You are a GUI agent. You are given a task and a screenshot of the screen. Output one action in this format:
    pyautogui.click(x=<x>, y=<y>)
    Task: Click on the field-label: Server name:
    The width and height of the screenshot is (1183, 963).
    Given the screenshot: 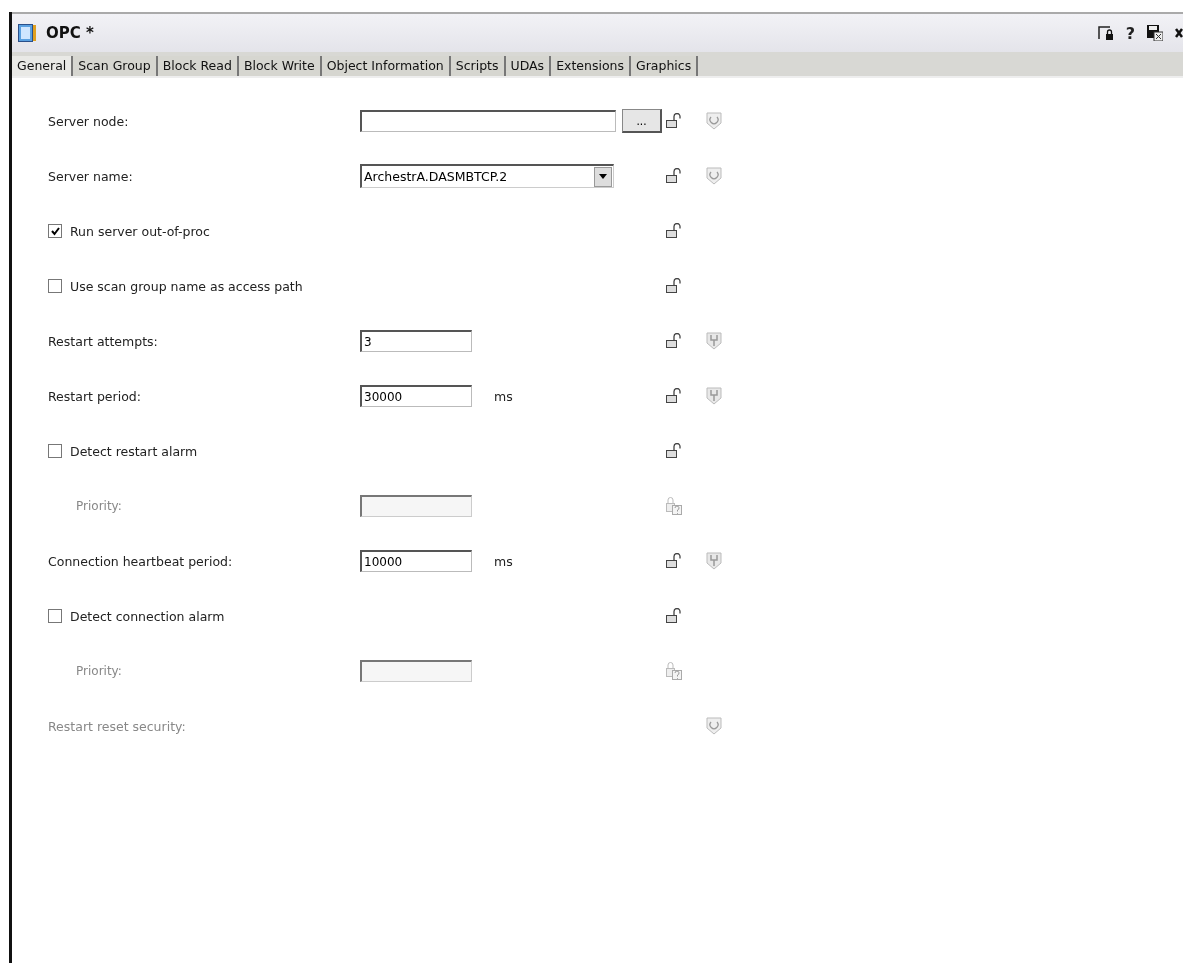 What is the action you would take?
    pyautogui.click(x=90, y=176)
    